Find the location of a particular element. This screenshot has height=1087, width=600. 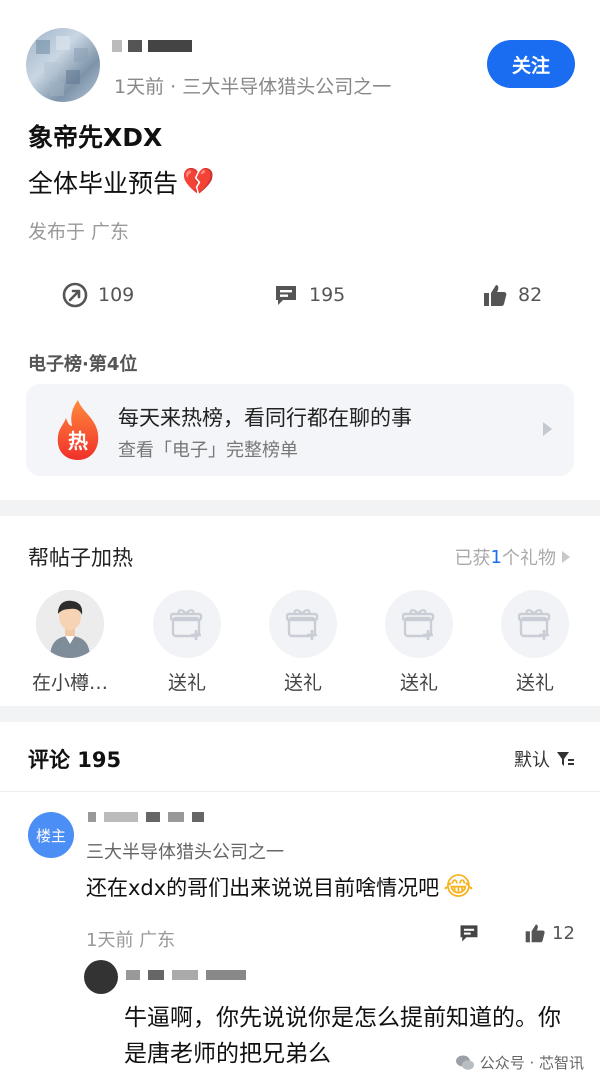

heat-title: 帮帖子加热 is located at coordinates (80, 558).